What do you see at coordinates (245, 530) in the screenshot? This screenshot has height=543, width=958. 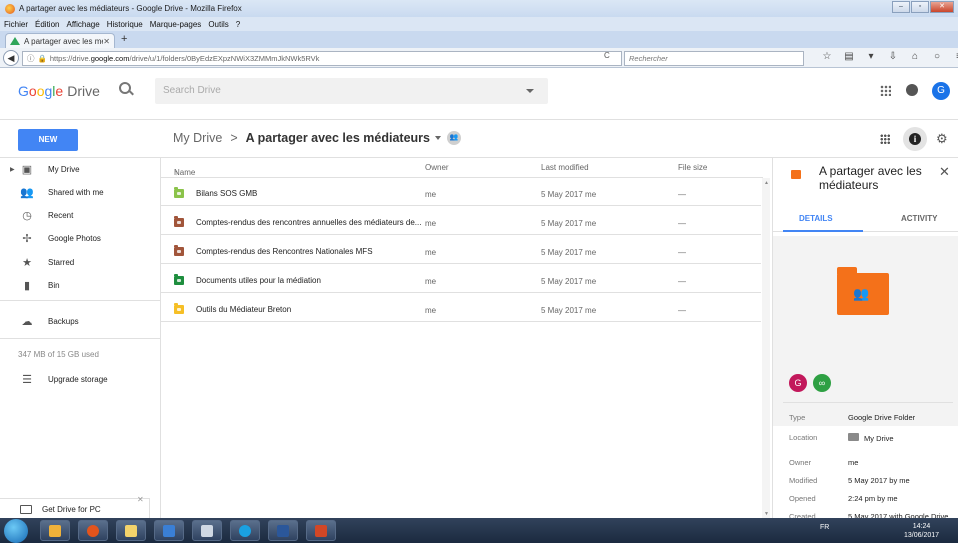 I see `taskbar-skype-button` at bounding box center [245, 530].